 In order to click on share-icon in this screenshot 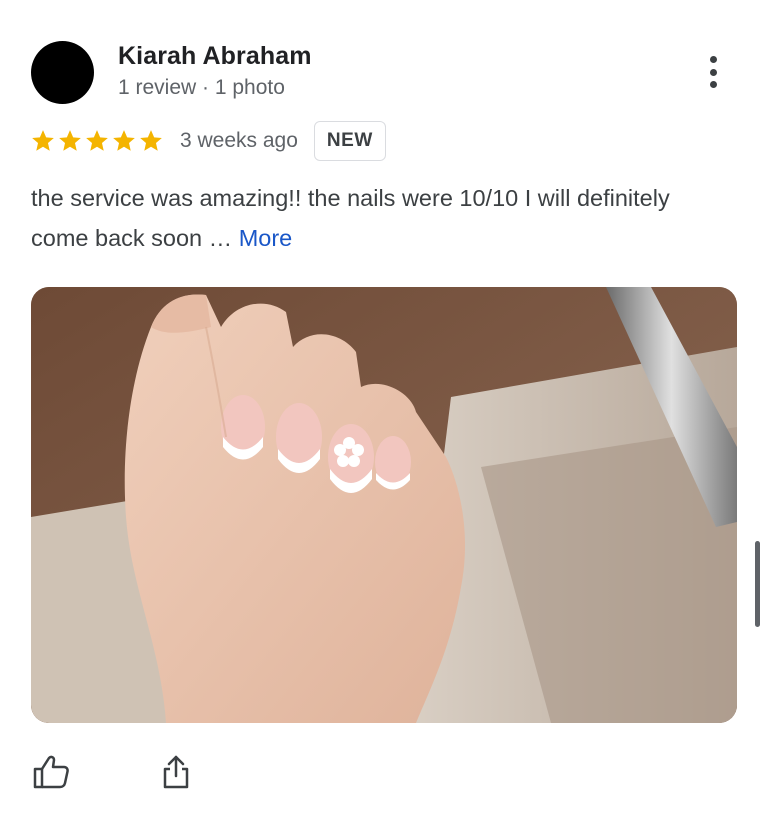, I will do `click(176, 772)`.